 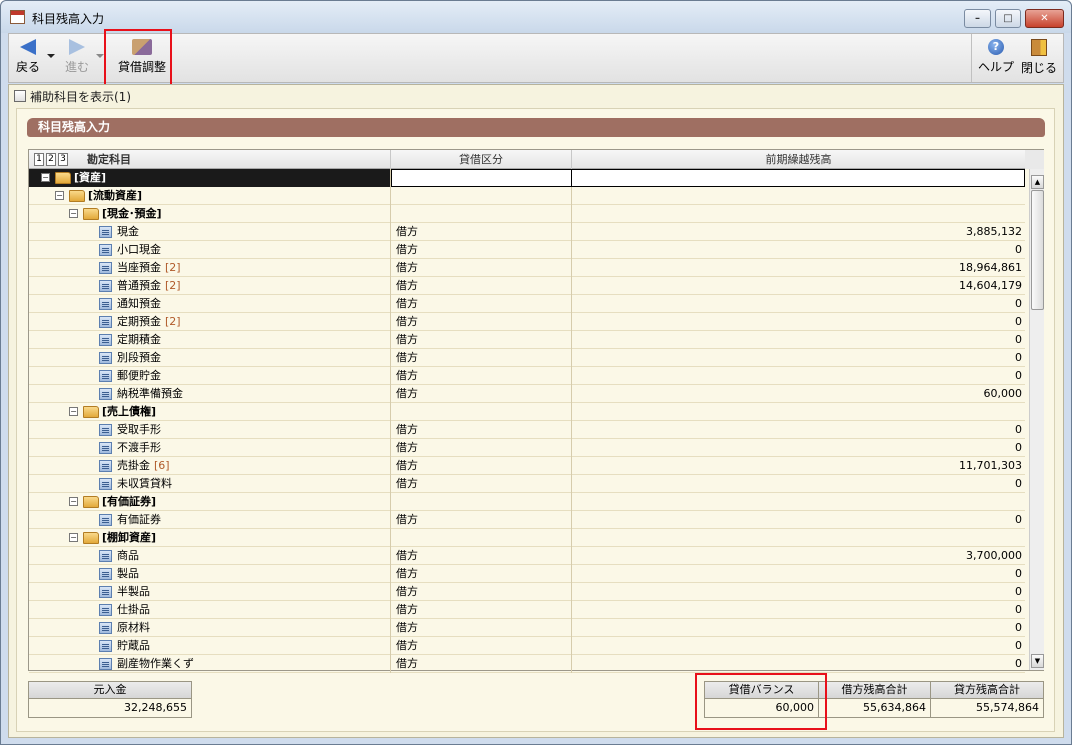 I want to click on close-window-button: ✕, so click(x=1044, y=18).